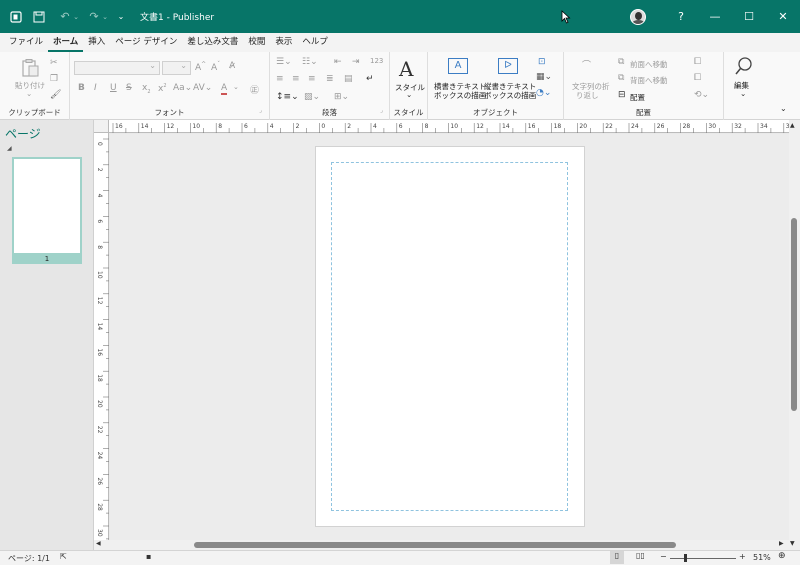  Describe the element at coordinates (66, 42) in the screenshot. I see `menu-tab-1: ホーム` at that location.